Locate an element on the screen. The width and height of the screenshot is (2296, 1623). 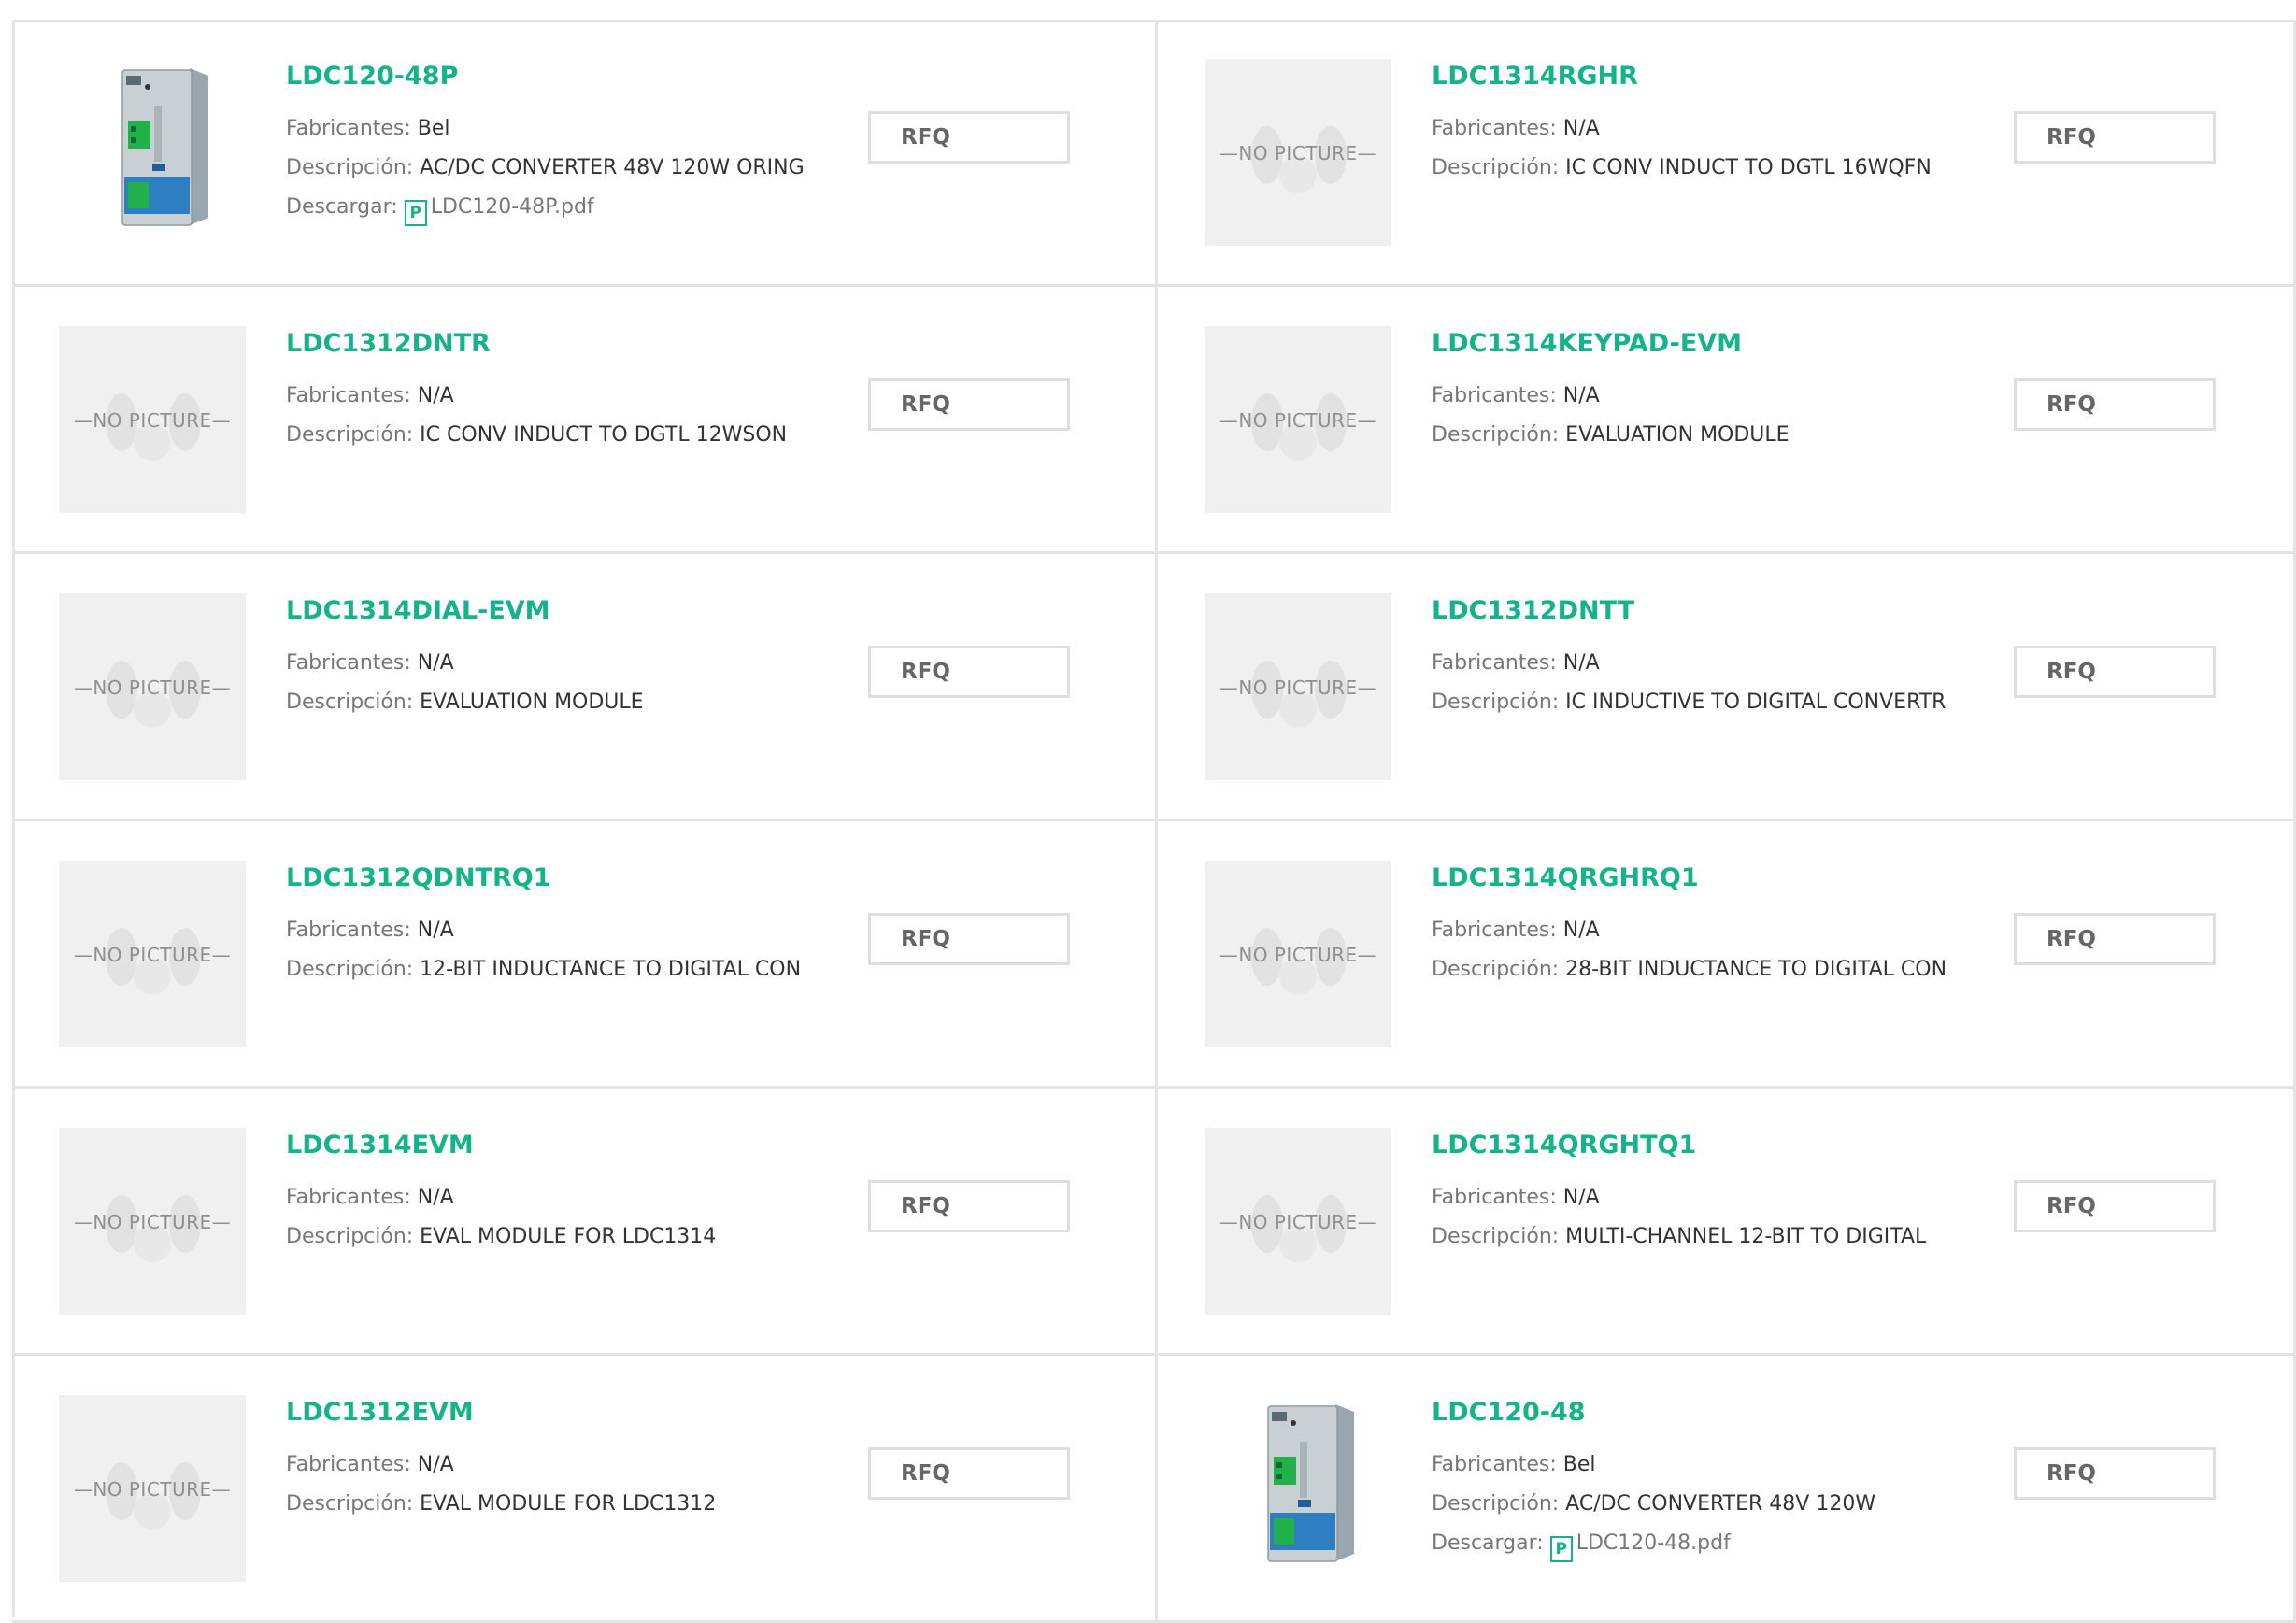
download-row: Descargar: P LDC120-48P.pdf is located at coordinates (566, 207).